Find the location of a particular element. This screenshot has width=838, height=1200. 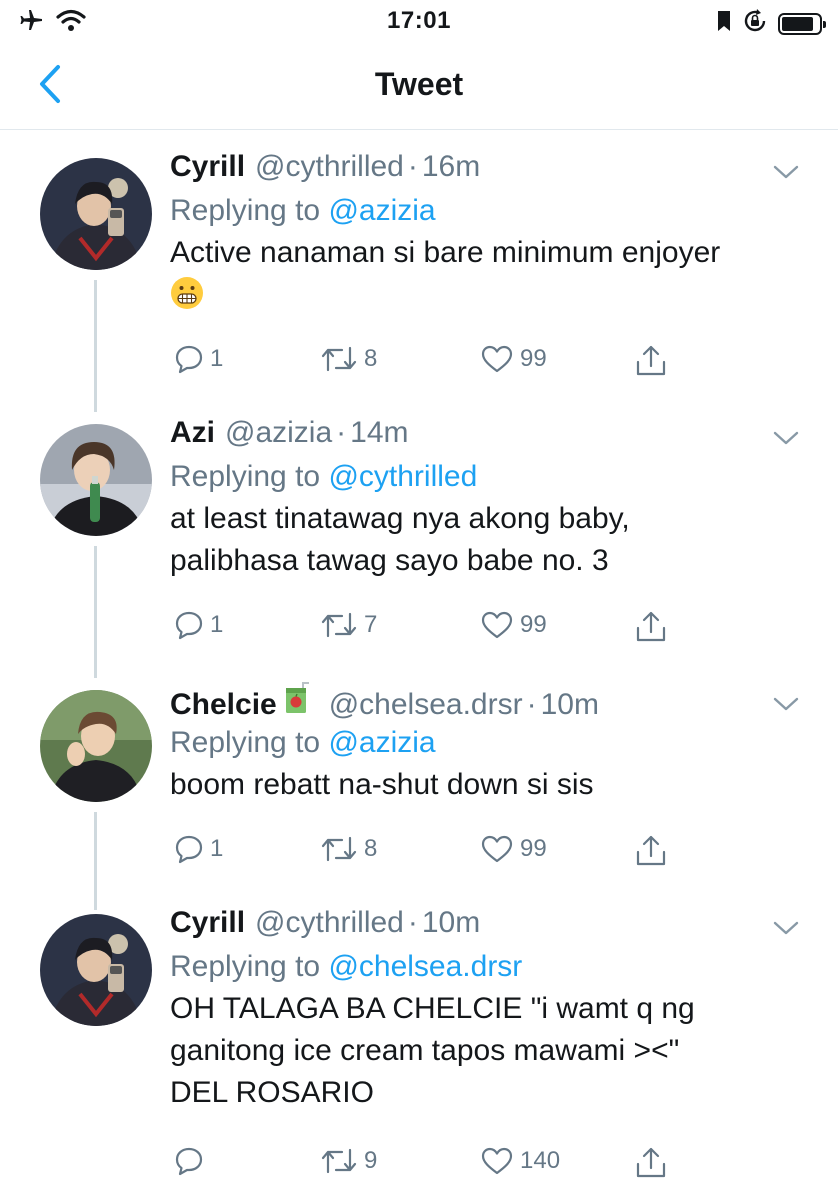

bookmark-icon is located at coordinates (724, 23).